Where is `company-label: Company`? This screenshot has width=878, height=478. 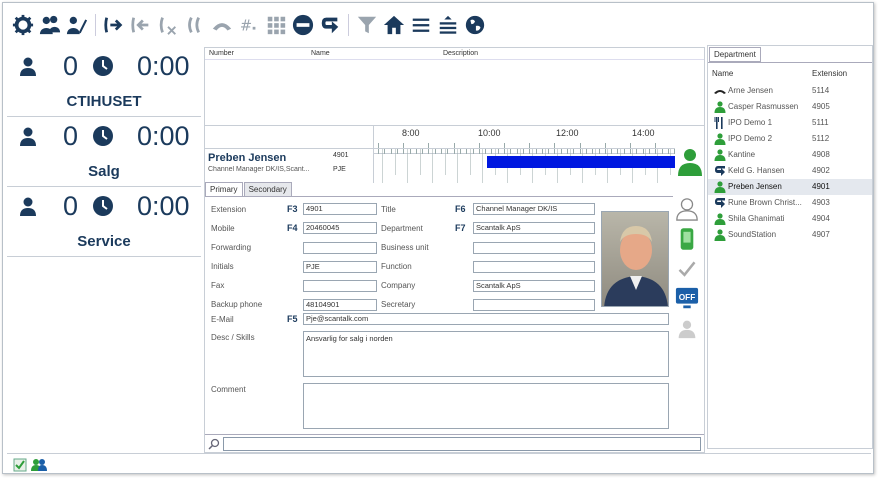
company-label: Company is located at coordinates (398, 285).